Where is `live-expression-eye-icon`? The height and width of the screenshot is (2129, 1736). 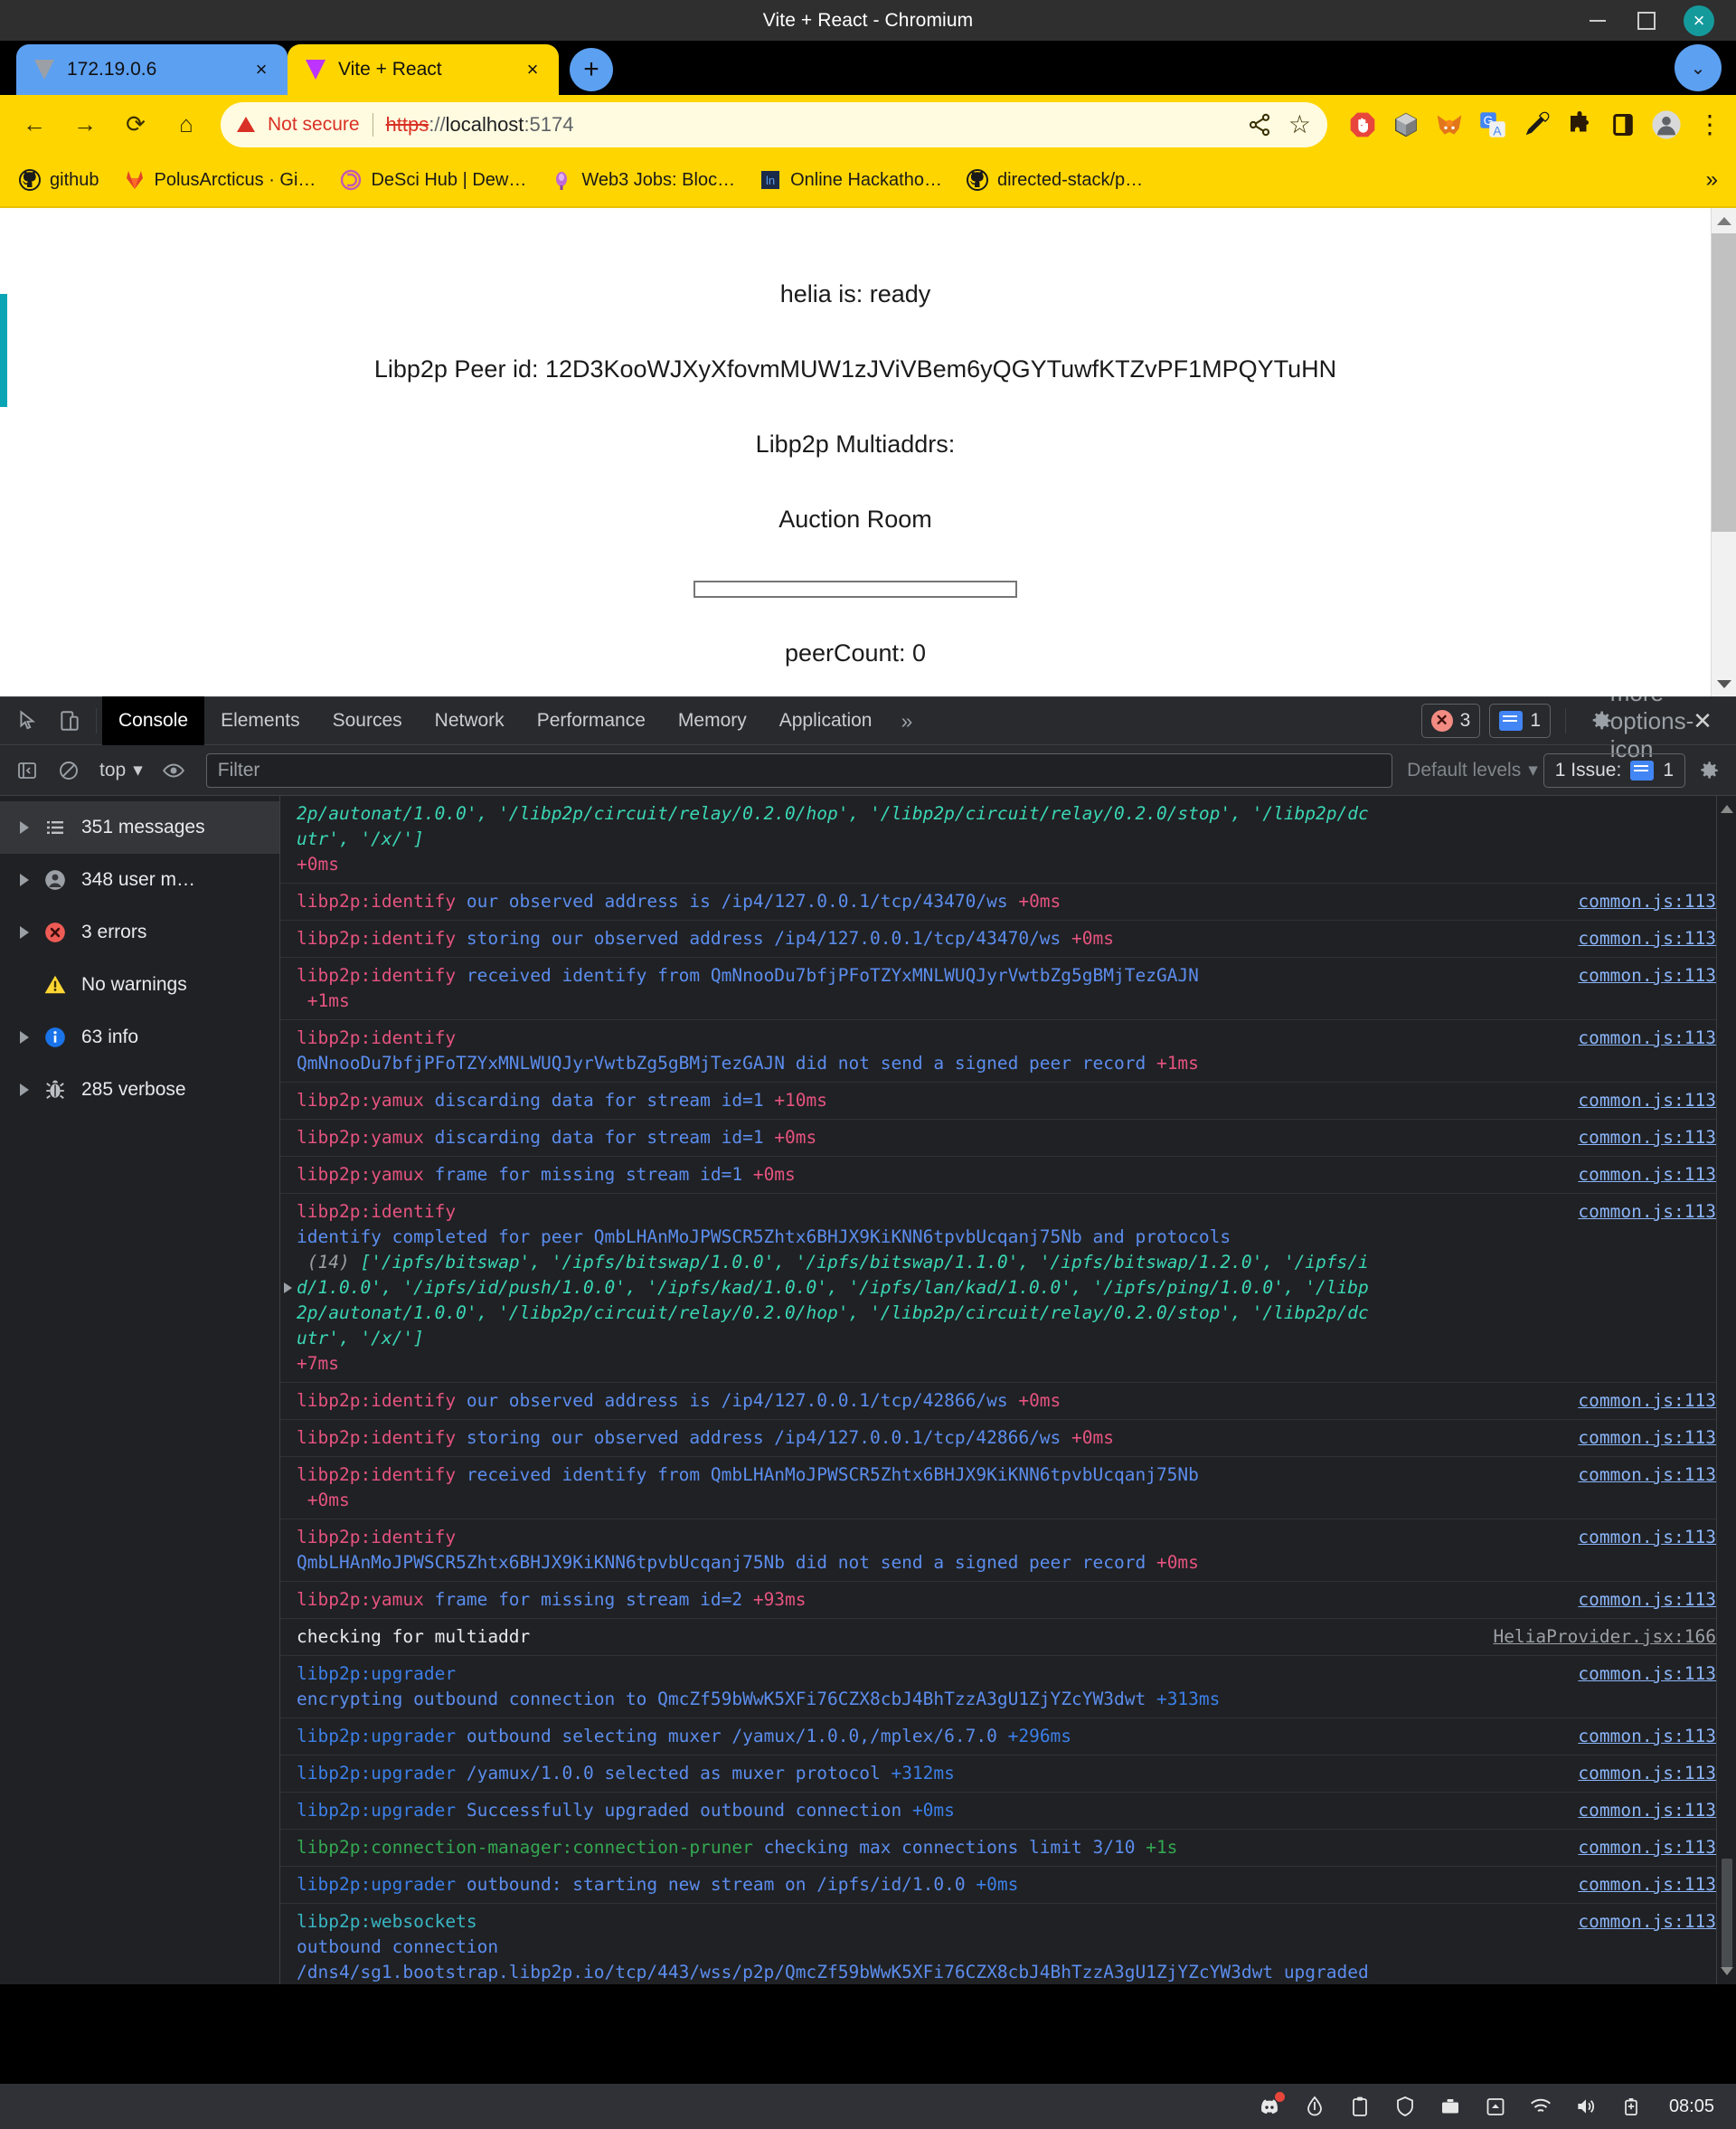 live-expression-eye-icon is located at coordinates (174, 771).